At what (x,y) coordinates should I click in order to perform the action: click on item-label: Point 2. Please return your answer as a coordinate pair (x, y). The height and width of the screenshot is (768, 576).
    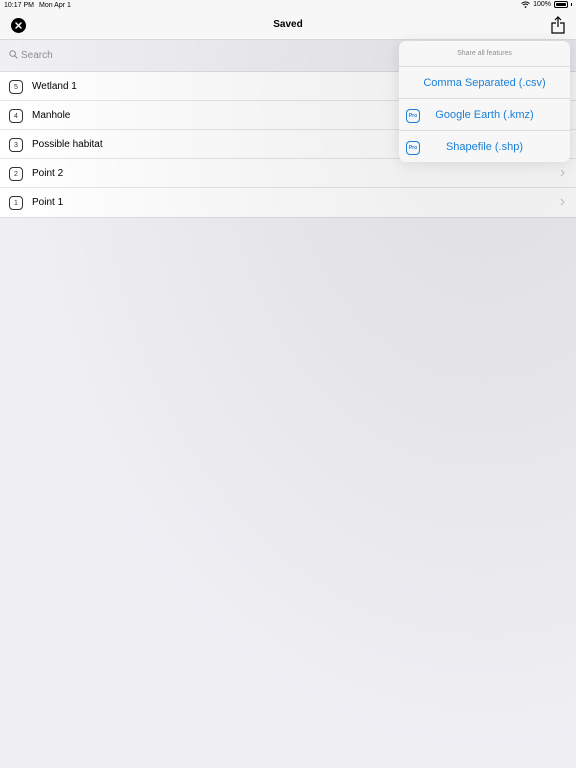
    Looking at the image, I should click on (48, 173).